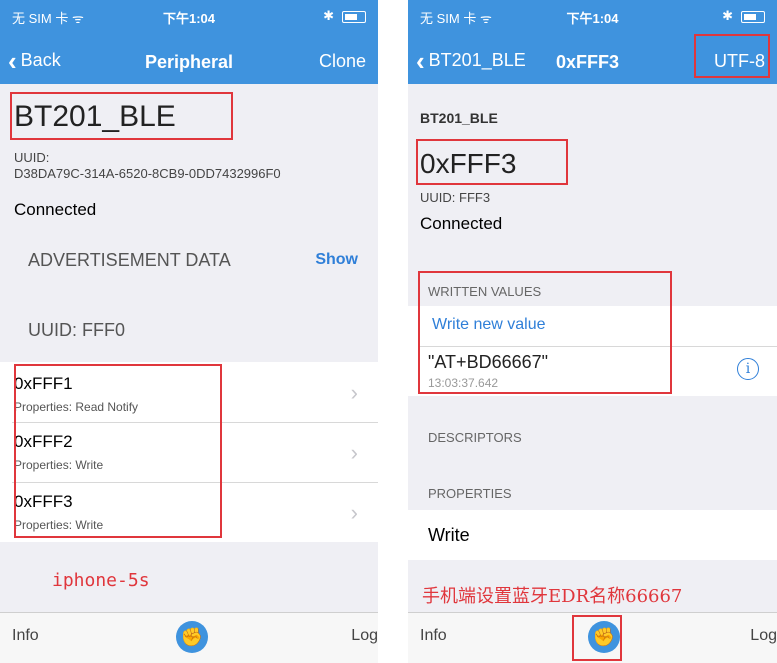  Describe the element at coordinates (475, 437) in the screenshot. I see `descriptors-header: DESCRIPTORS` at that location.